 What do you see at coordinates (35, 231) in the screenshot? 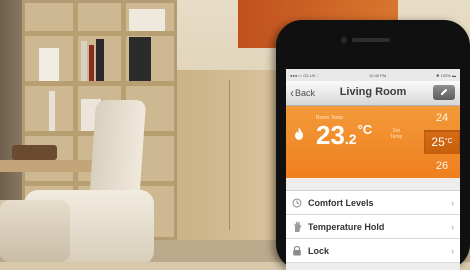
I see `chair` at bounding box center [35, 231].